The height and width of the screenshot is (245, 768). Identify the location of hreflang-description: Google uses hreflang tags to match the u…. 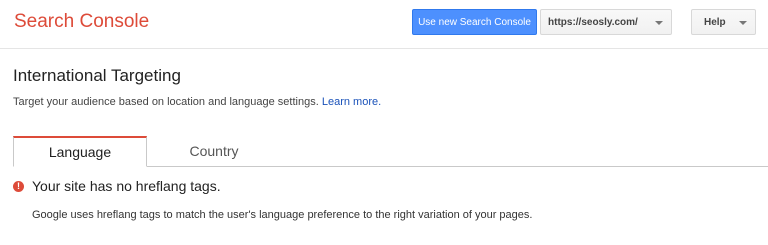
(282, 215).